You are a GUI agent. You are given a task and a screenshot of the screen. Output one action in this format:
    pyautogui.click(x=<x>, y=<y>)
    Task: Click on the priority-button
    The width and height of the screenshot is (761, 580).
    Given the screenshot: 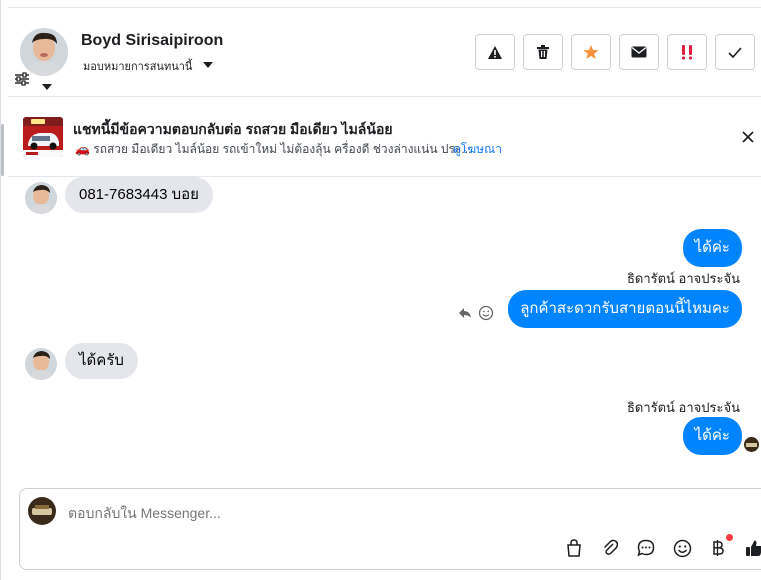 What is the action you would take?
    pyautogui.click(x=687, y=52)
    